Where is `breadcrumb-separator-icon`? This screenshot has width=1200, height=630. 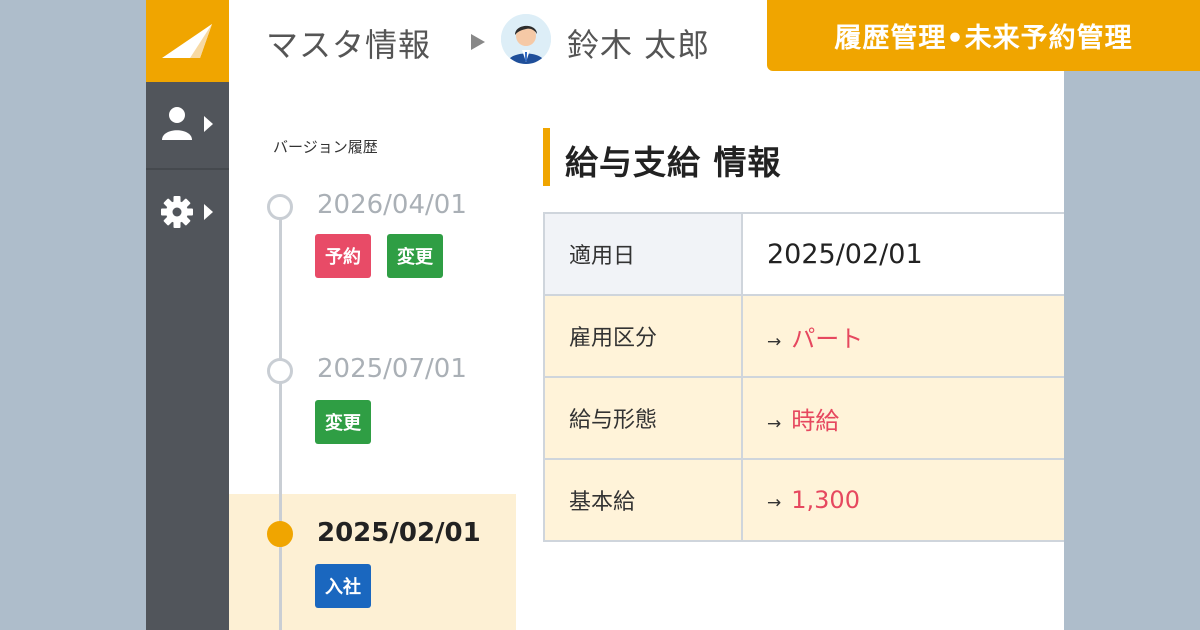
breadcrumb-separator-icon is located at coordinates (478, 42).